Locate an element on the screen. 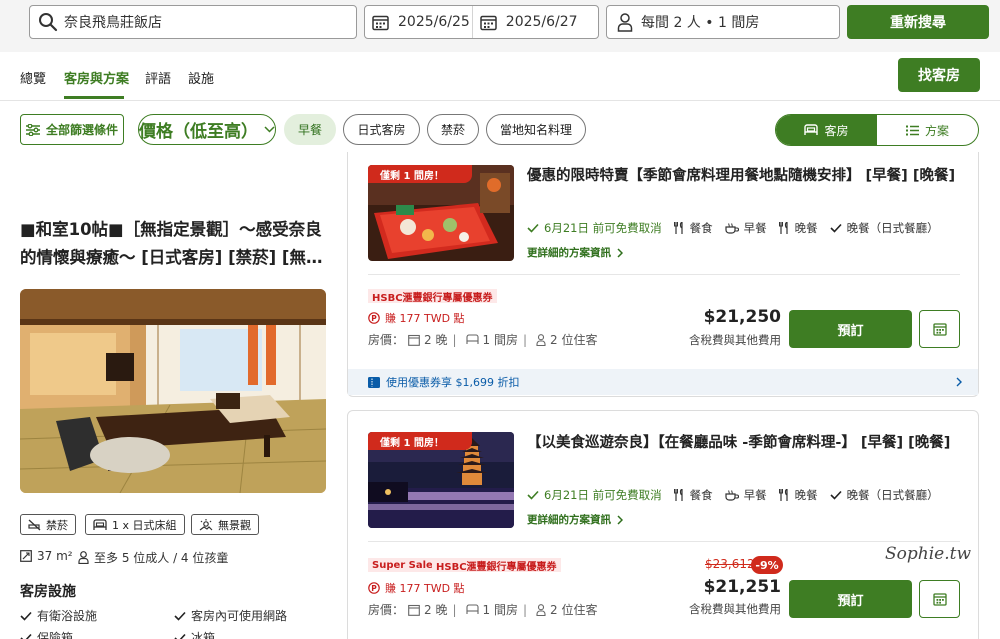 This screenshot has height=639, width=1000. breakfast-icon is located at coordinates (732, 228).